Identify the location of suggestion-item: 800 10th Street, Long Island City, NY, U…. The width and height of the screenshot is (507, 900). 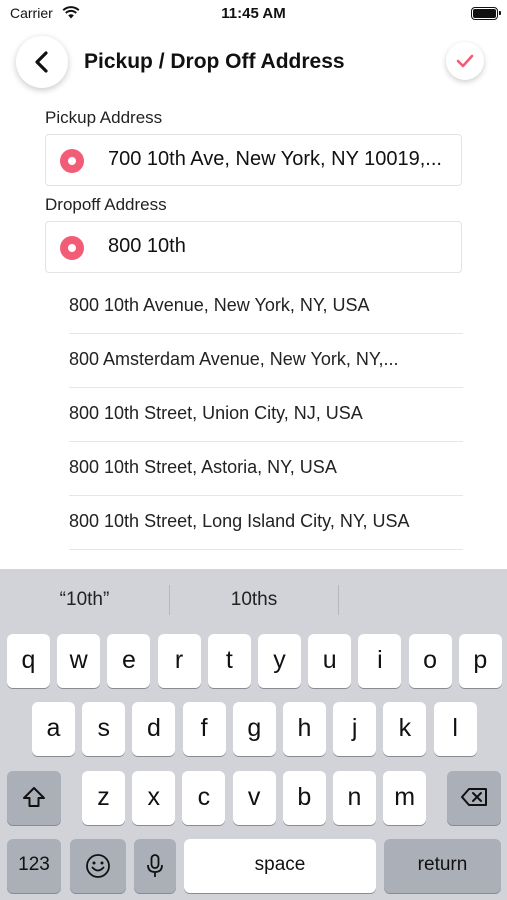
(266, 523).